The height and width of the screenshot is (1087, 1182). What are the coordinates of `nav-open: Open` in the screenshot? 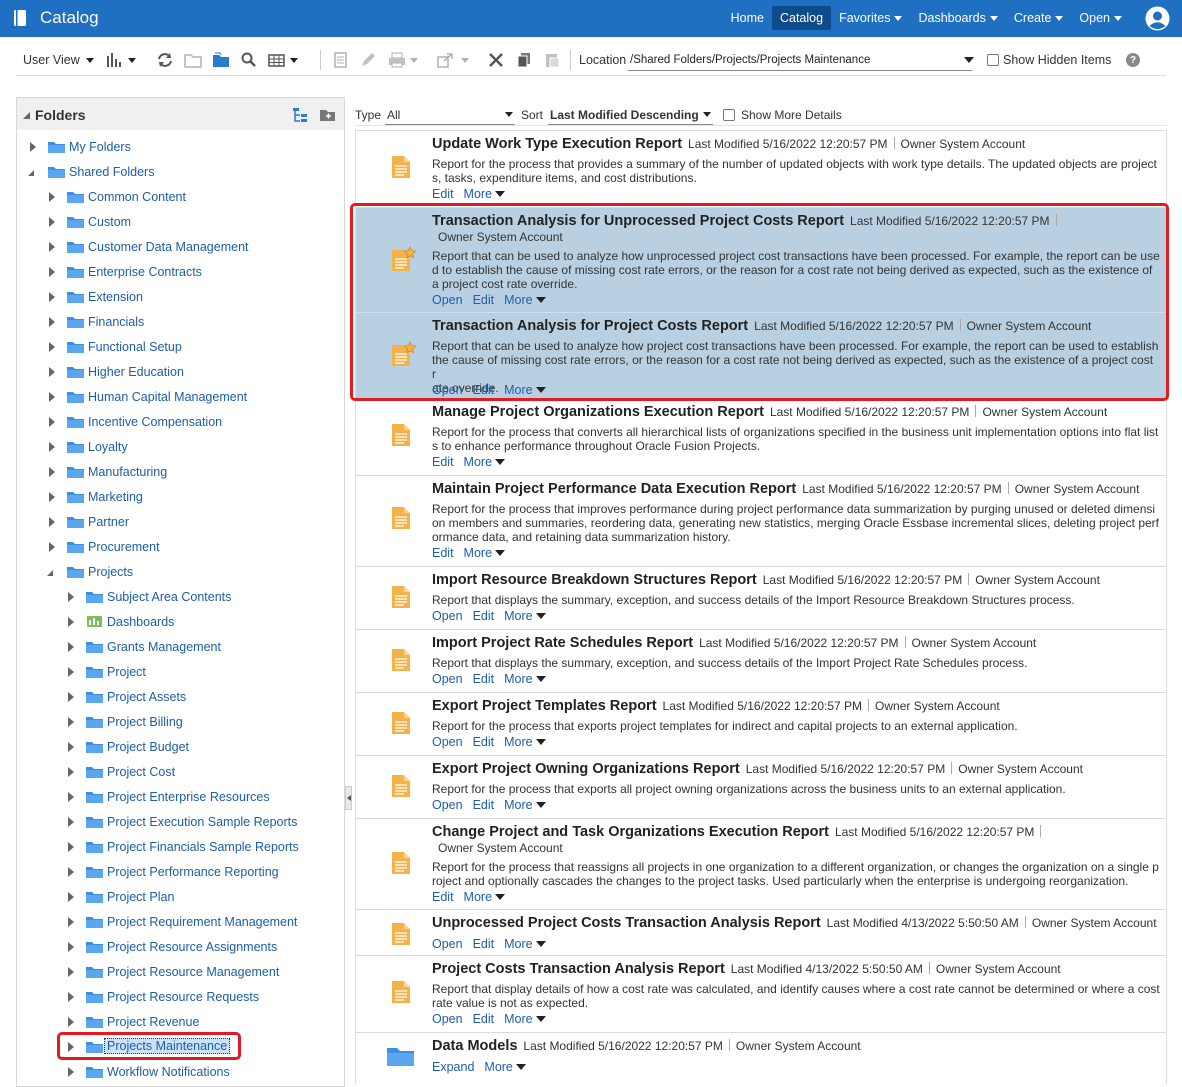 It's located at (1100, 18).